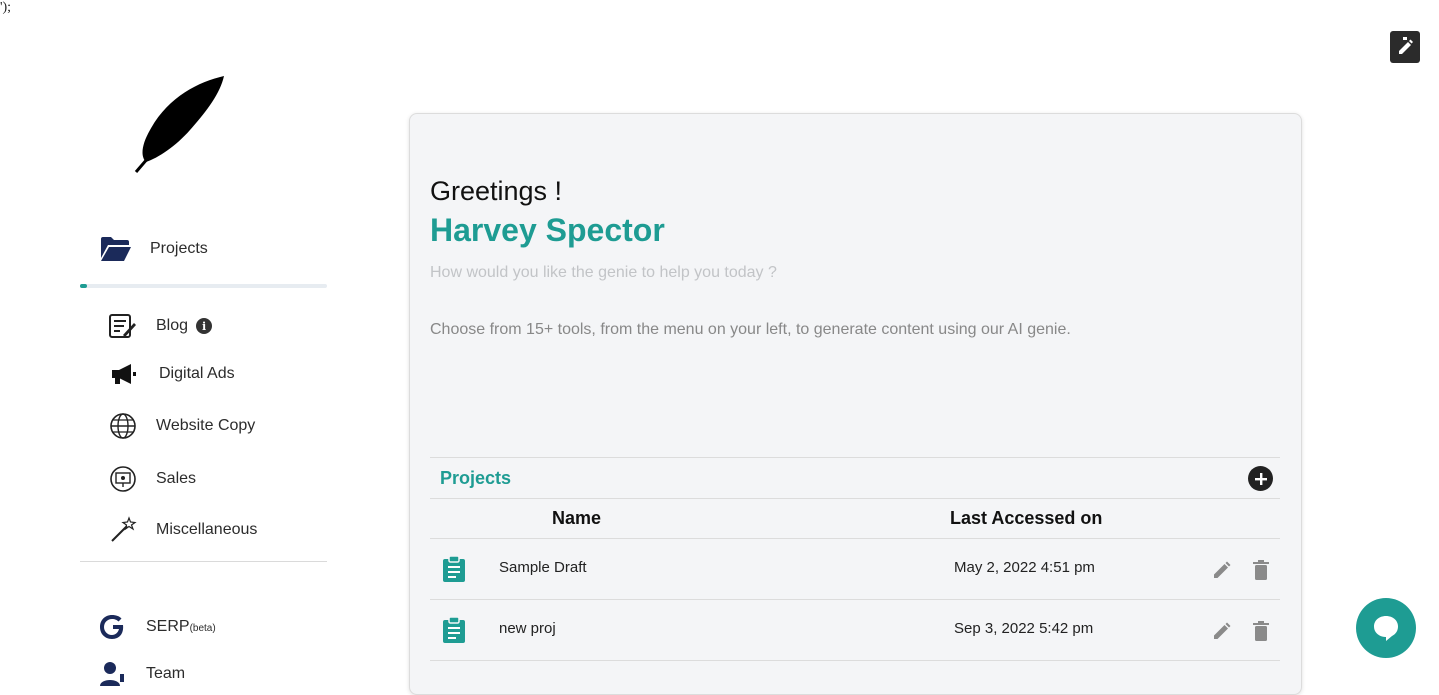 Image resolution: width=1439 pixels, height=695 pixels. Describe the element at coordinates (123, 326) in the screenshot. I see `notes-icon` at that location.